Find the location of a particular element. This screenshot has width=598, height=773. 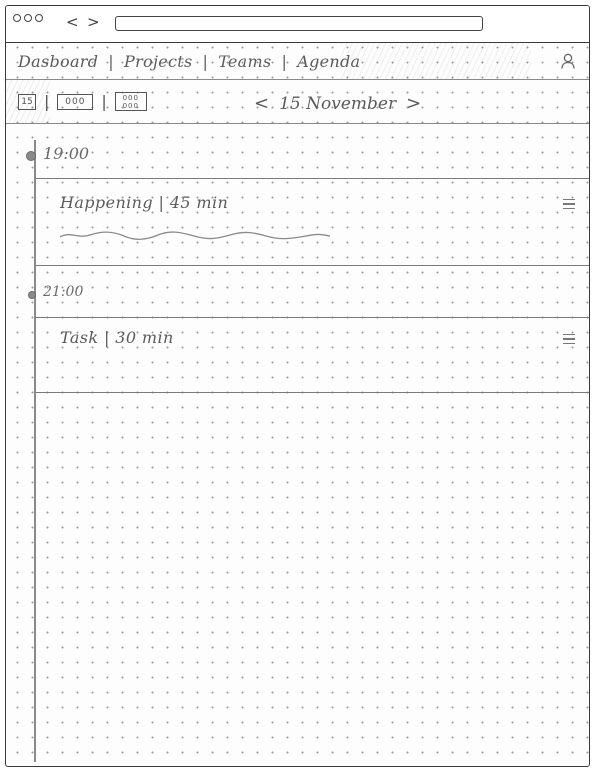

nav-item-projects: Projects is located at coordinates (158, 61).